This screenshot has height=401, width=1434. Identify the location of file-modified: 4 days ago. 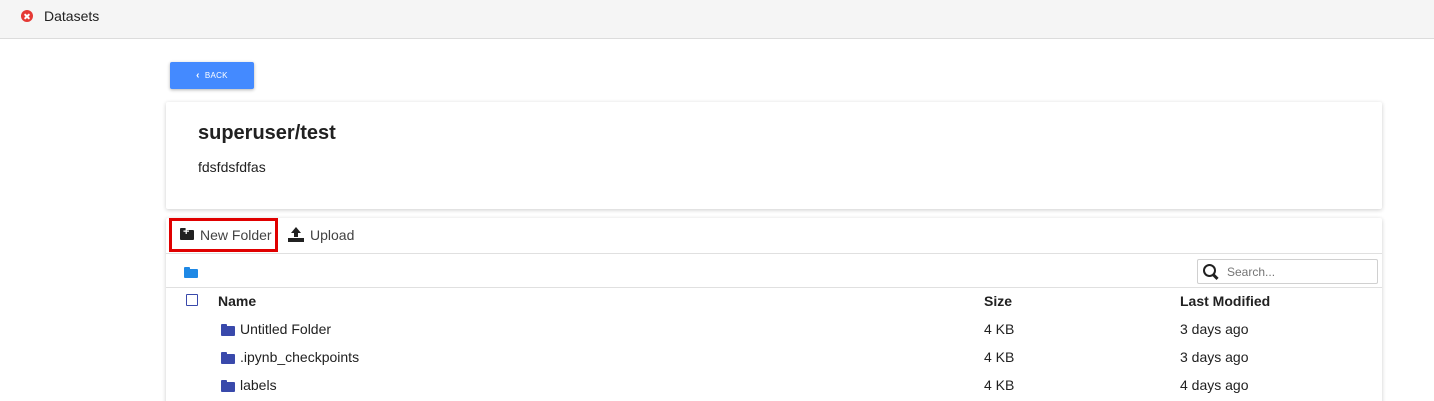
(1214, 385).